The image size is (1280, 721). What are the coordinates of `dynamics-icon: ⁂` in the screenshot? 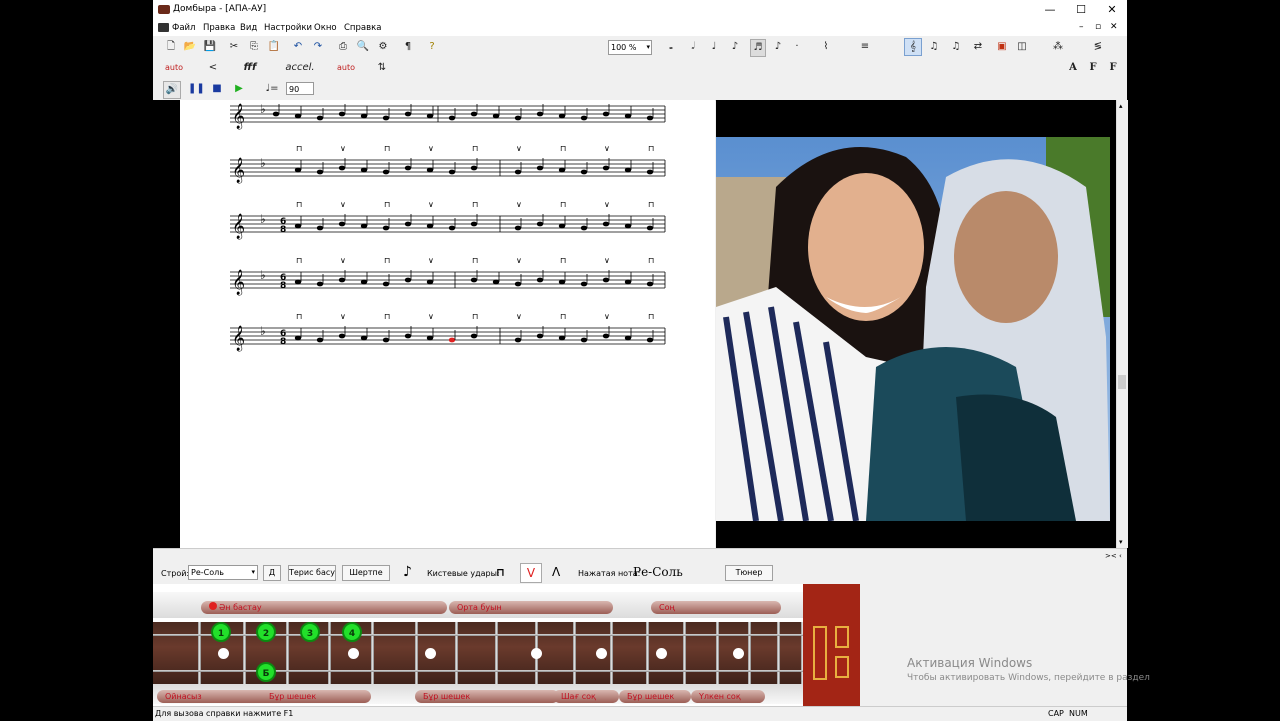 It's located at (1058, 47).